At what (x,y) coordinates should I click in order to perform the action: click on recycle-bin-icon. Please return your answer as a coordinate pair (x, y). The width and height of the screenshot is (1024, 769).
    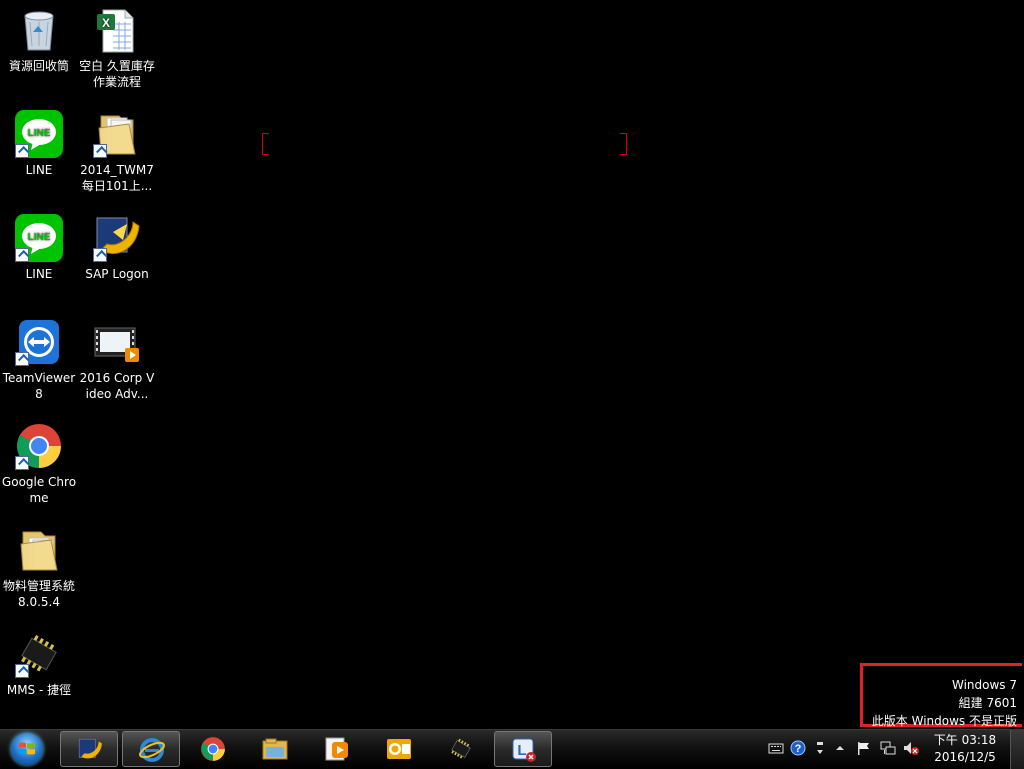
    Looking at the image, I should click on (39, 30).